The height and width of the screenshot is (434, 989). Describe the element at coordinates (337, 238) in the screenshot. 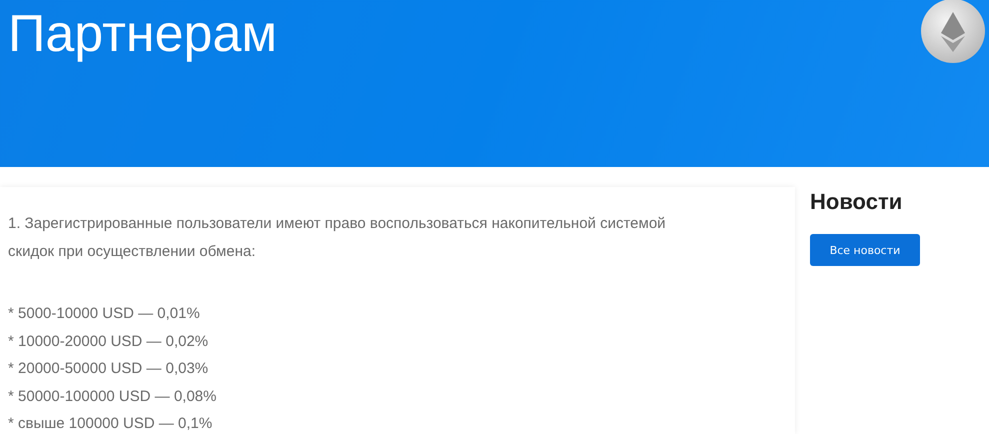

I see `discount-paragraph: 1. Зарегистрированные пользователи имеют право воспользоваться накопительной системой скидок при осуществлении обмена:` at that location.